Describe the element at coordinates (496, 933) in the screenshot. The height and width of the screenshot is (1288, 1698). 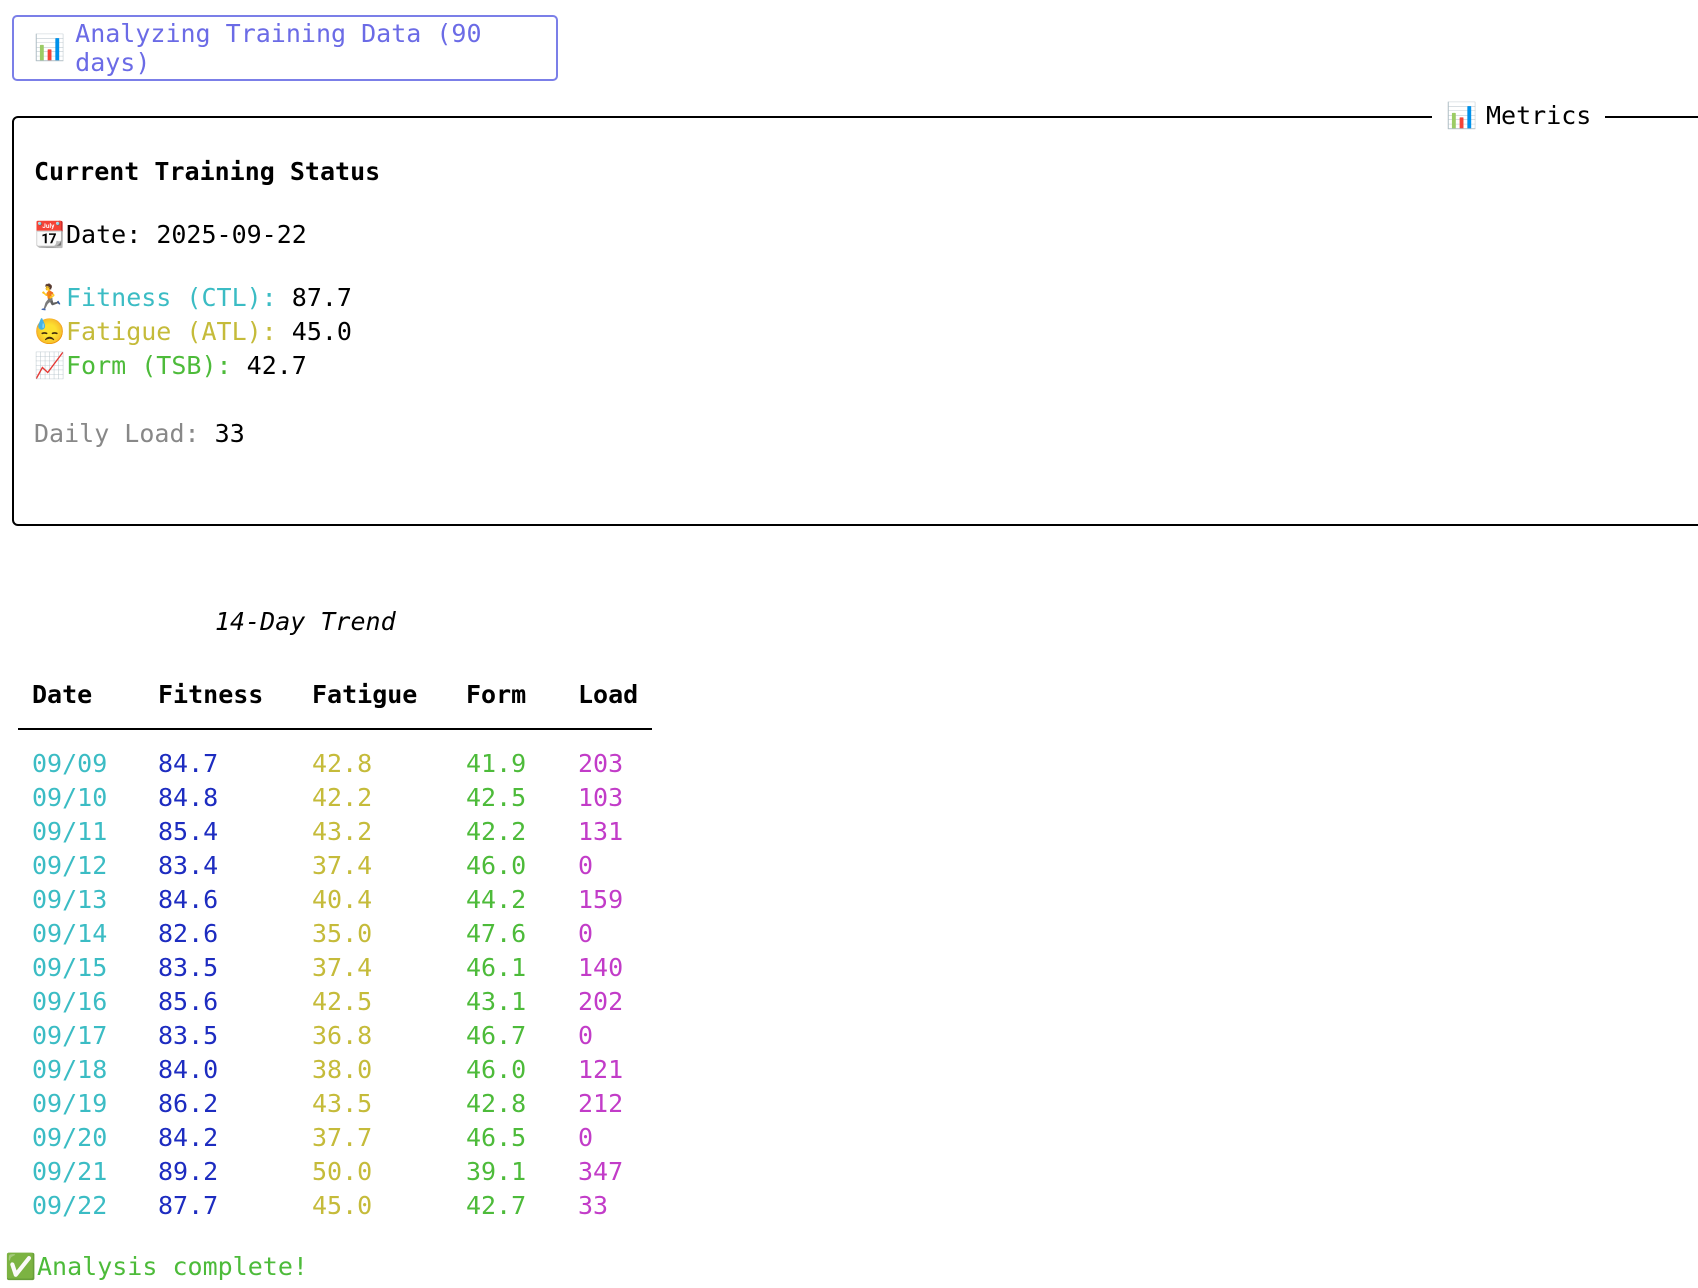
I see `cell-form: 47.6` at that location.